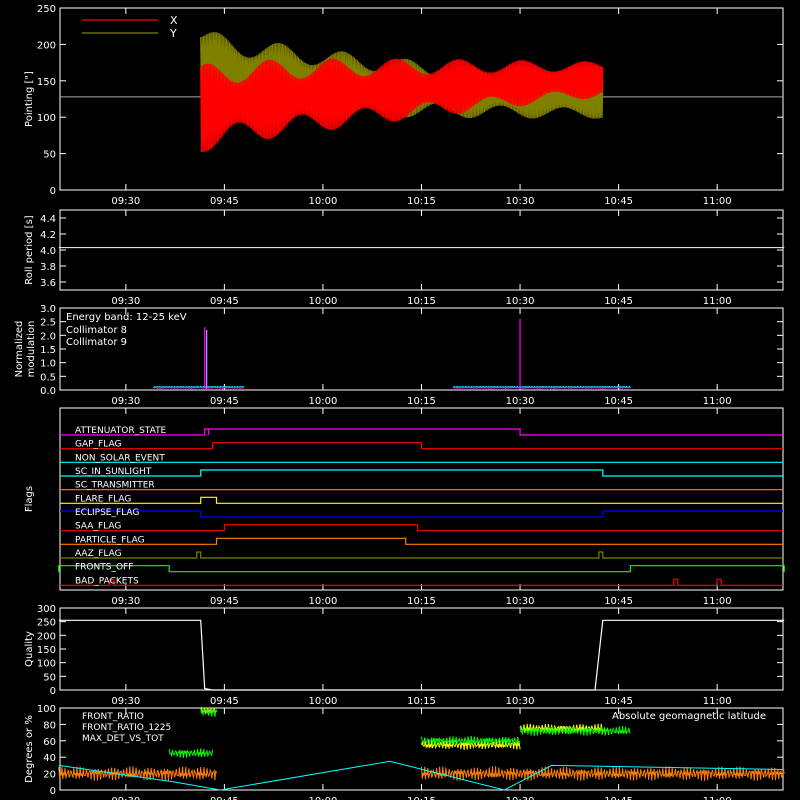 The width and height of the screenshot is (800, 800). I want to click on modulation-trace, so click(541, 388).